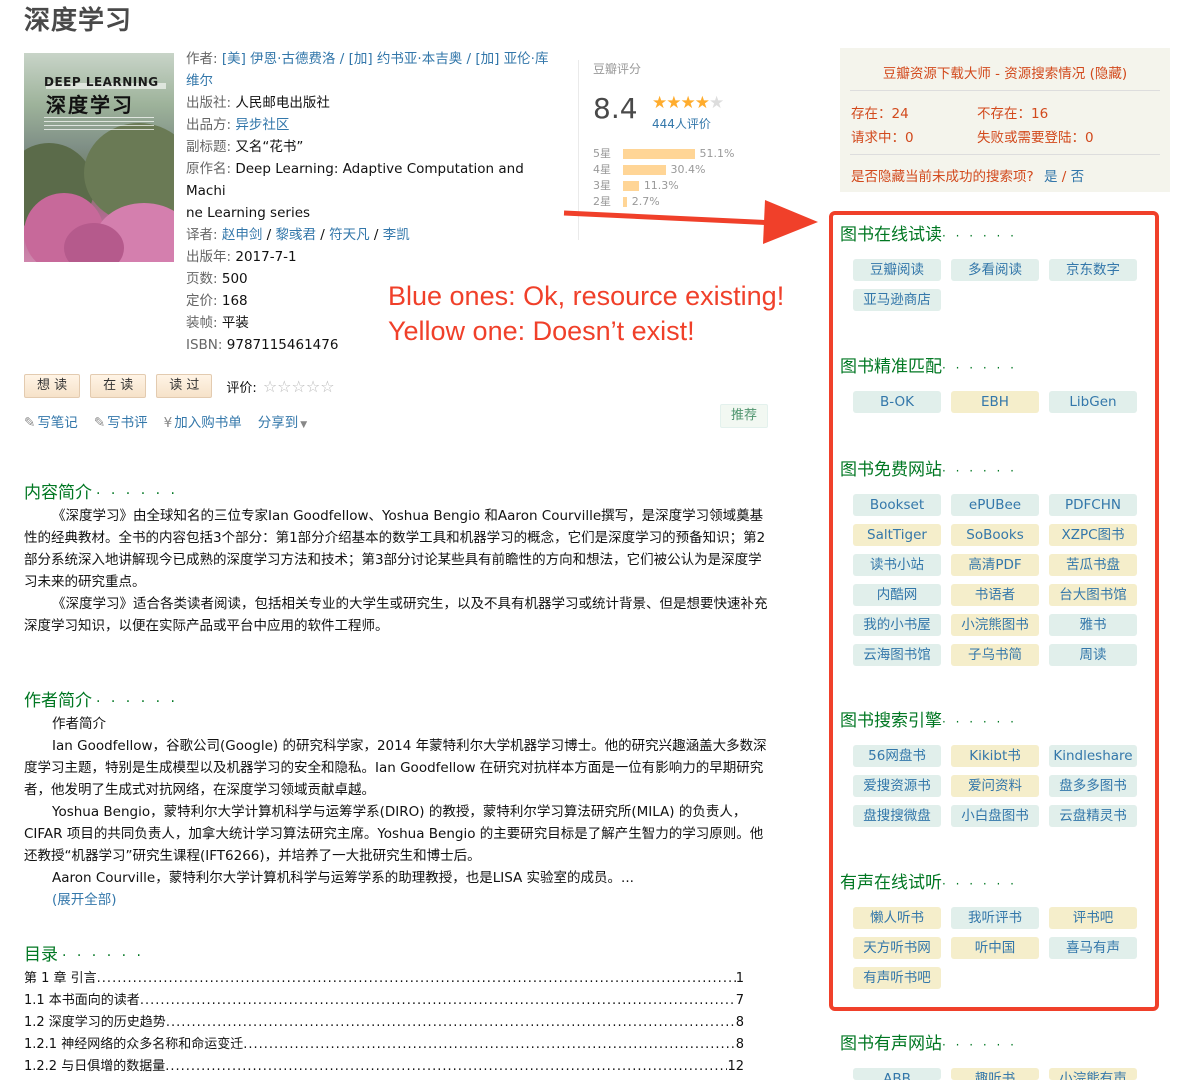  What do you see at coordinates (541, 331) in the screenshot?
I see `annotation-line-2: Yellow one: Doesn’t exist!` at bounding box center [541, 331].